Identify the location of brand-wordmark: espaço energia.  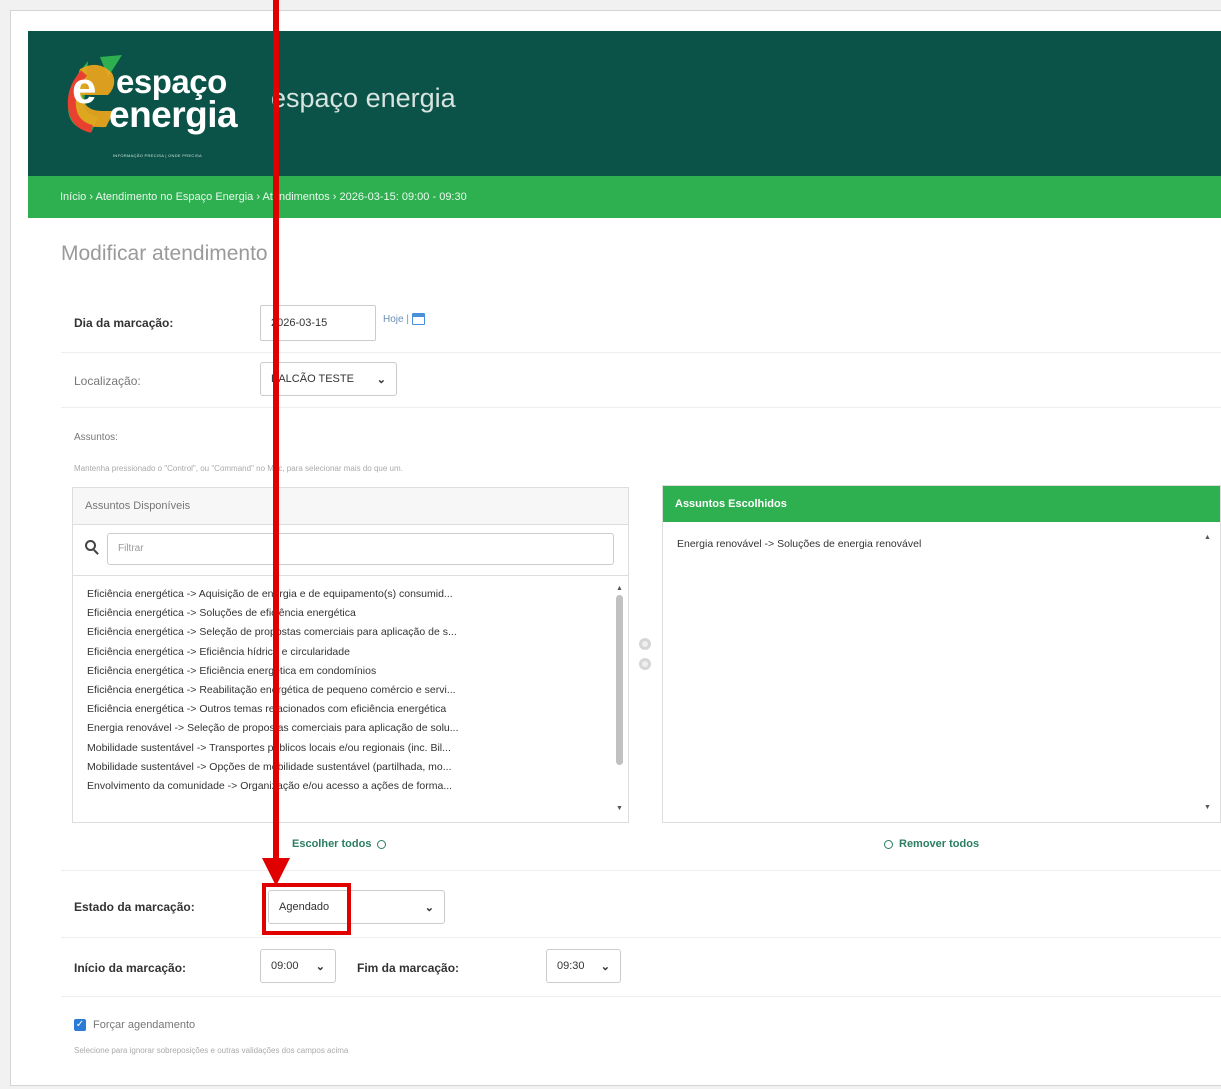
(173, 99).